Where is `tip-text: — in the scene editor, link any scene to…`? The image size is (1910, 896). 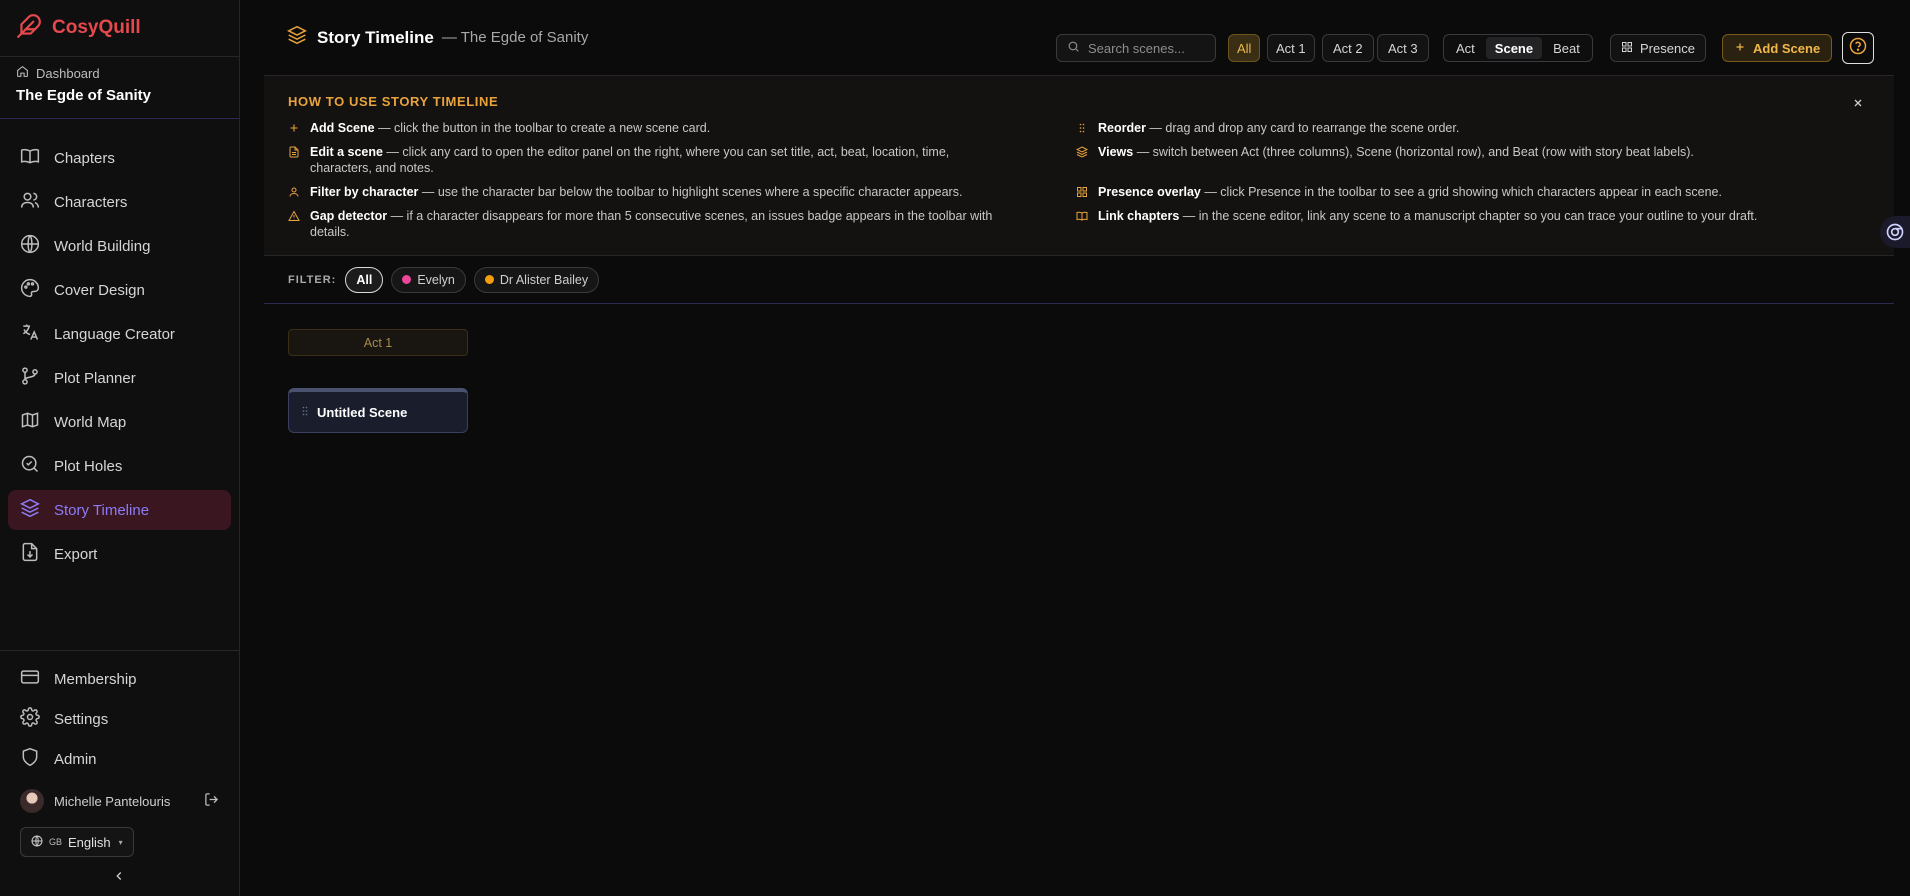
tip-text: — in the scene editor, link any scene to… is located at coordinates (1468, 216).